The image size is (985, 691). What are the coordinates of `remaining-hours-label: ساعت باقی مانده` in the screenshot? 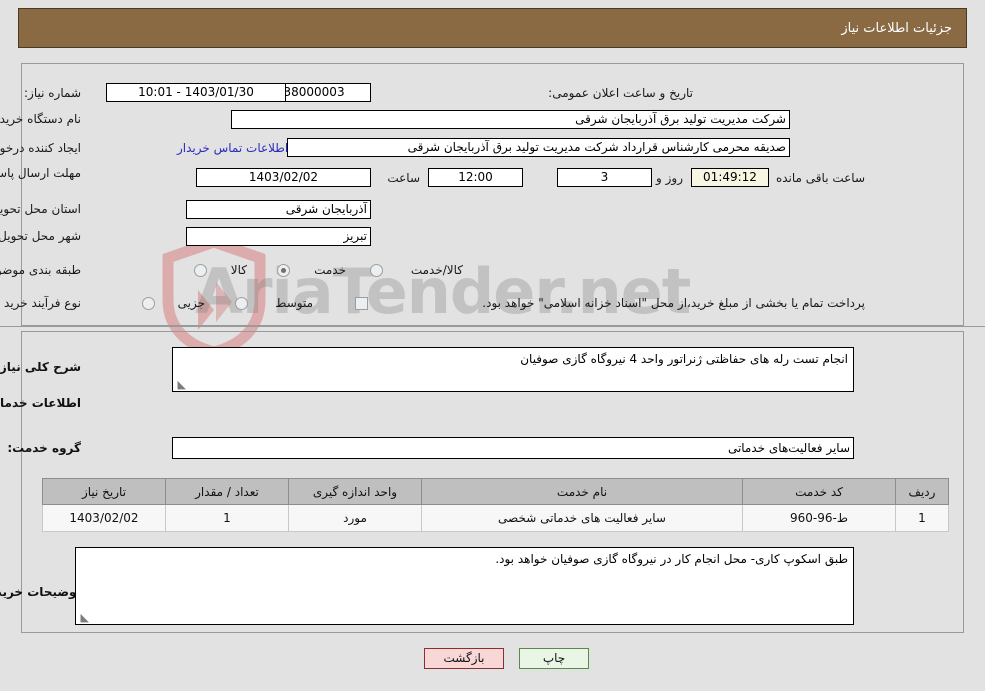 It's located at (820, 178).